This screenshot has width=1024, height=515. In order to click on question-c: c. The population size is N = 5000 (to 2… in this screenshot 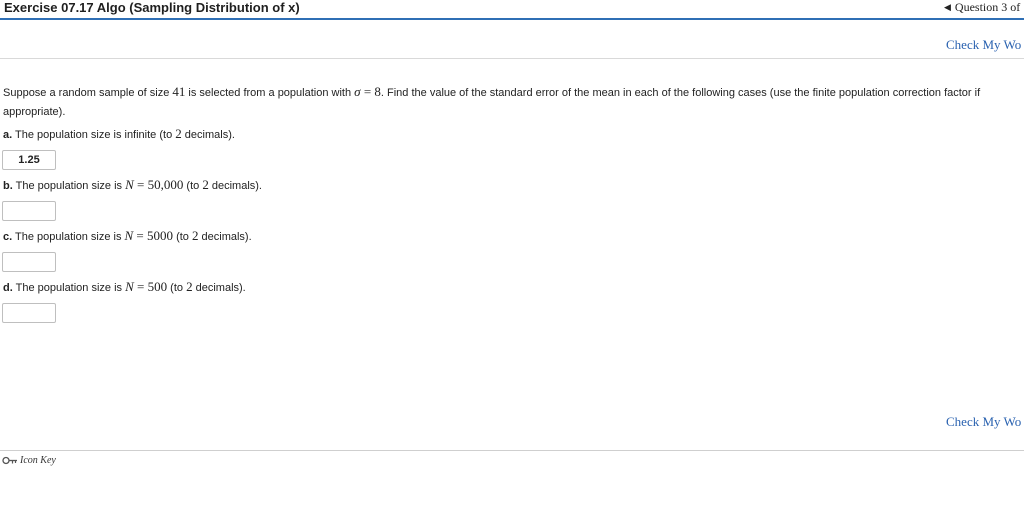, I will do `click(127, 235)`.